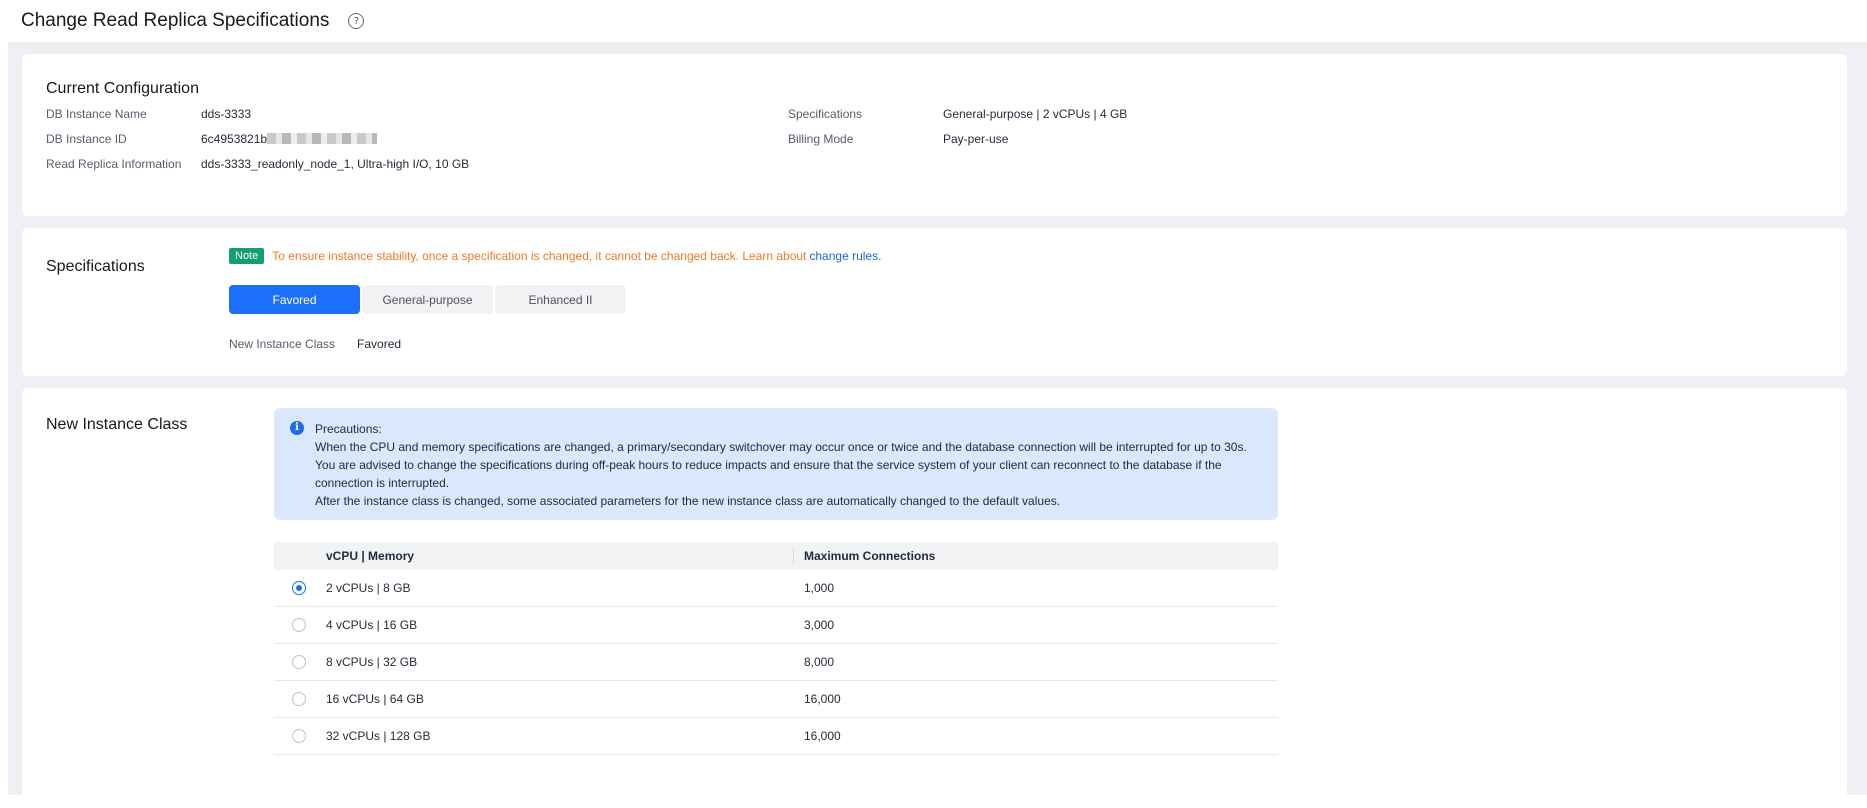 This screenshot has width=1867, height=808. Describe the element at coordinates (117, 424) in the screenshot. I see `new-instance-class-title: New Instance Class` at that location.